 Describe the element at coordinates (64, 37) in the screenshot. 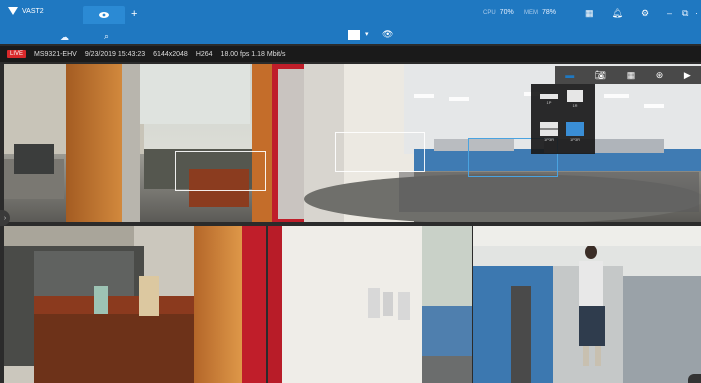

I see `camera-list-icon: ☁` at that location.